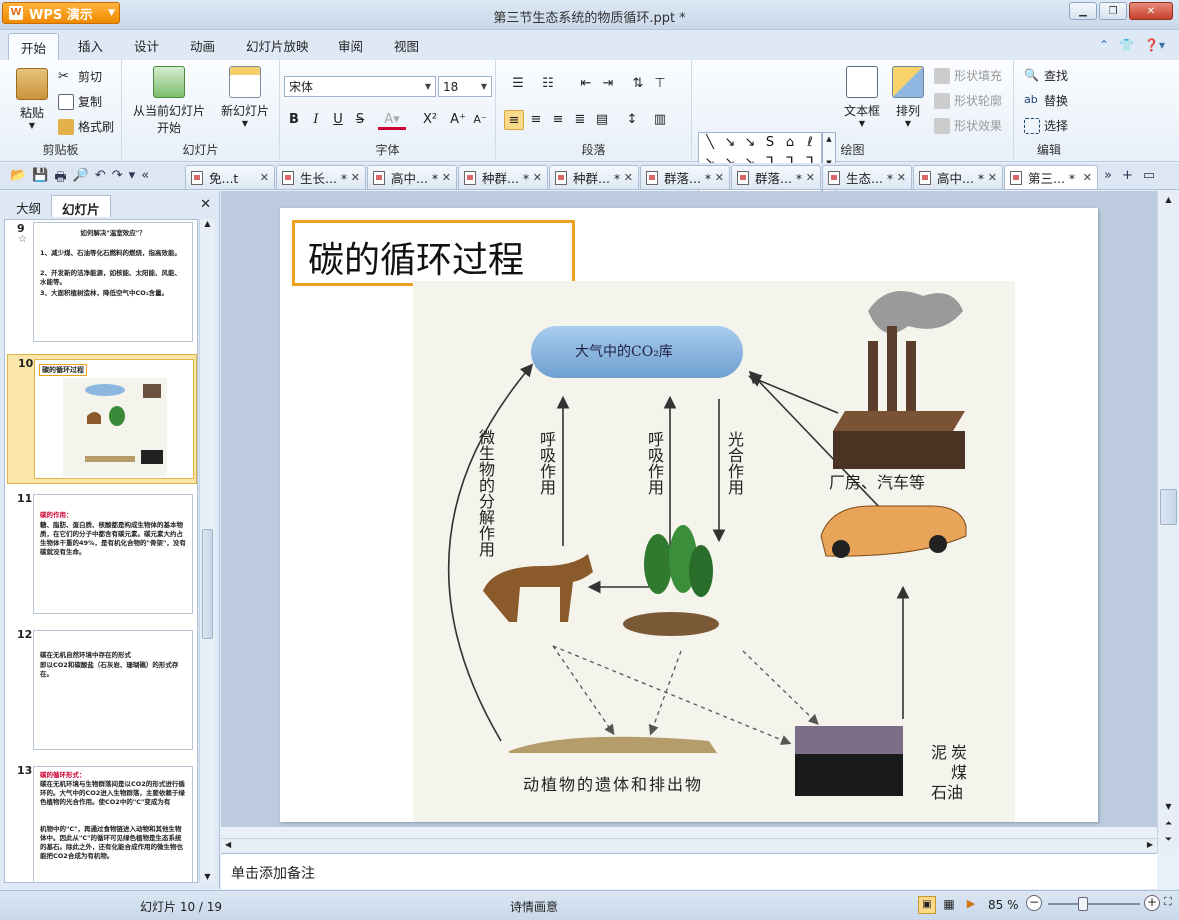 This screenshot has height=920, width=1179. Describe the element at coordinates (1168, 840) in the screenshot. I see `next-slide-icon: ⏷` at that location.